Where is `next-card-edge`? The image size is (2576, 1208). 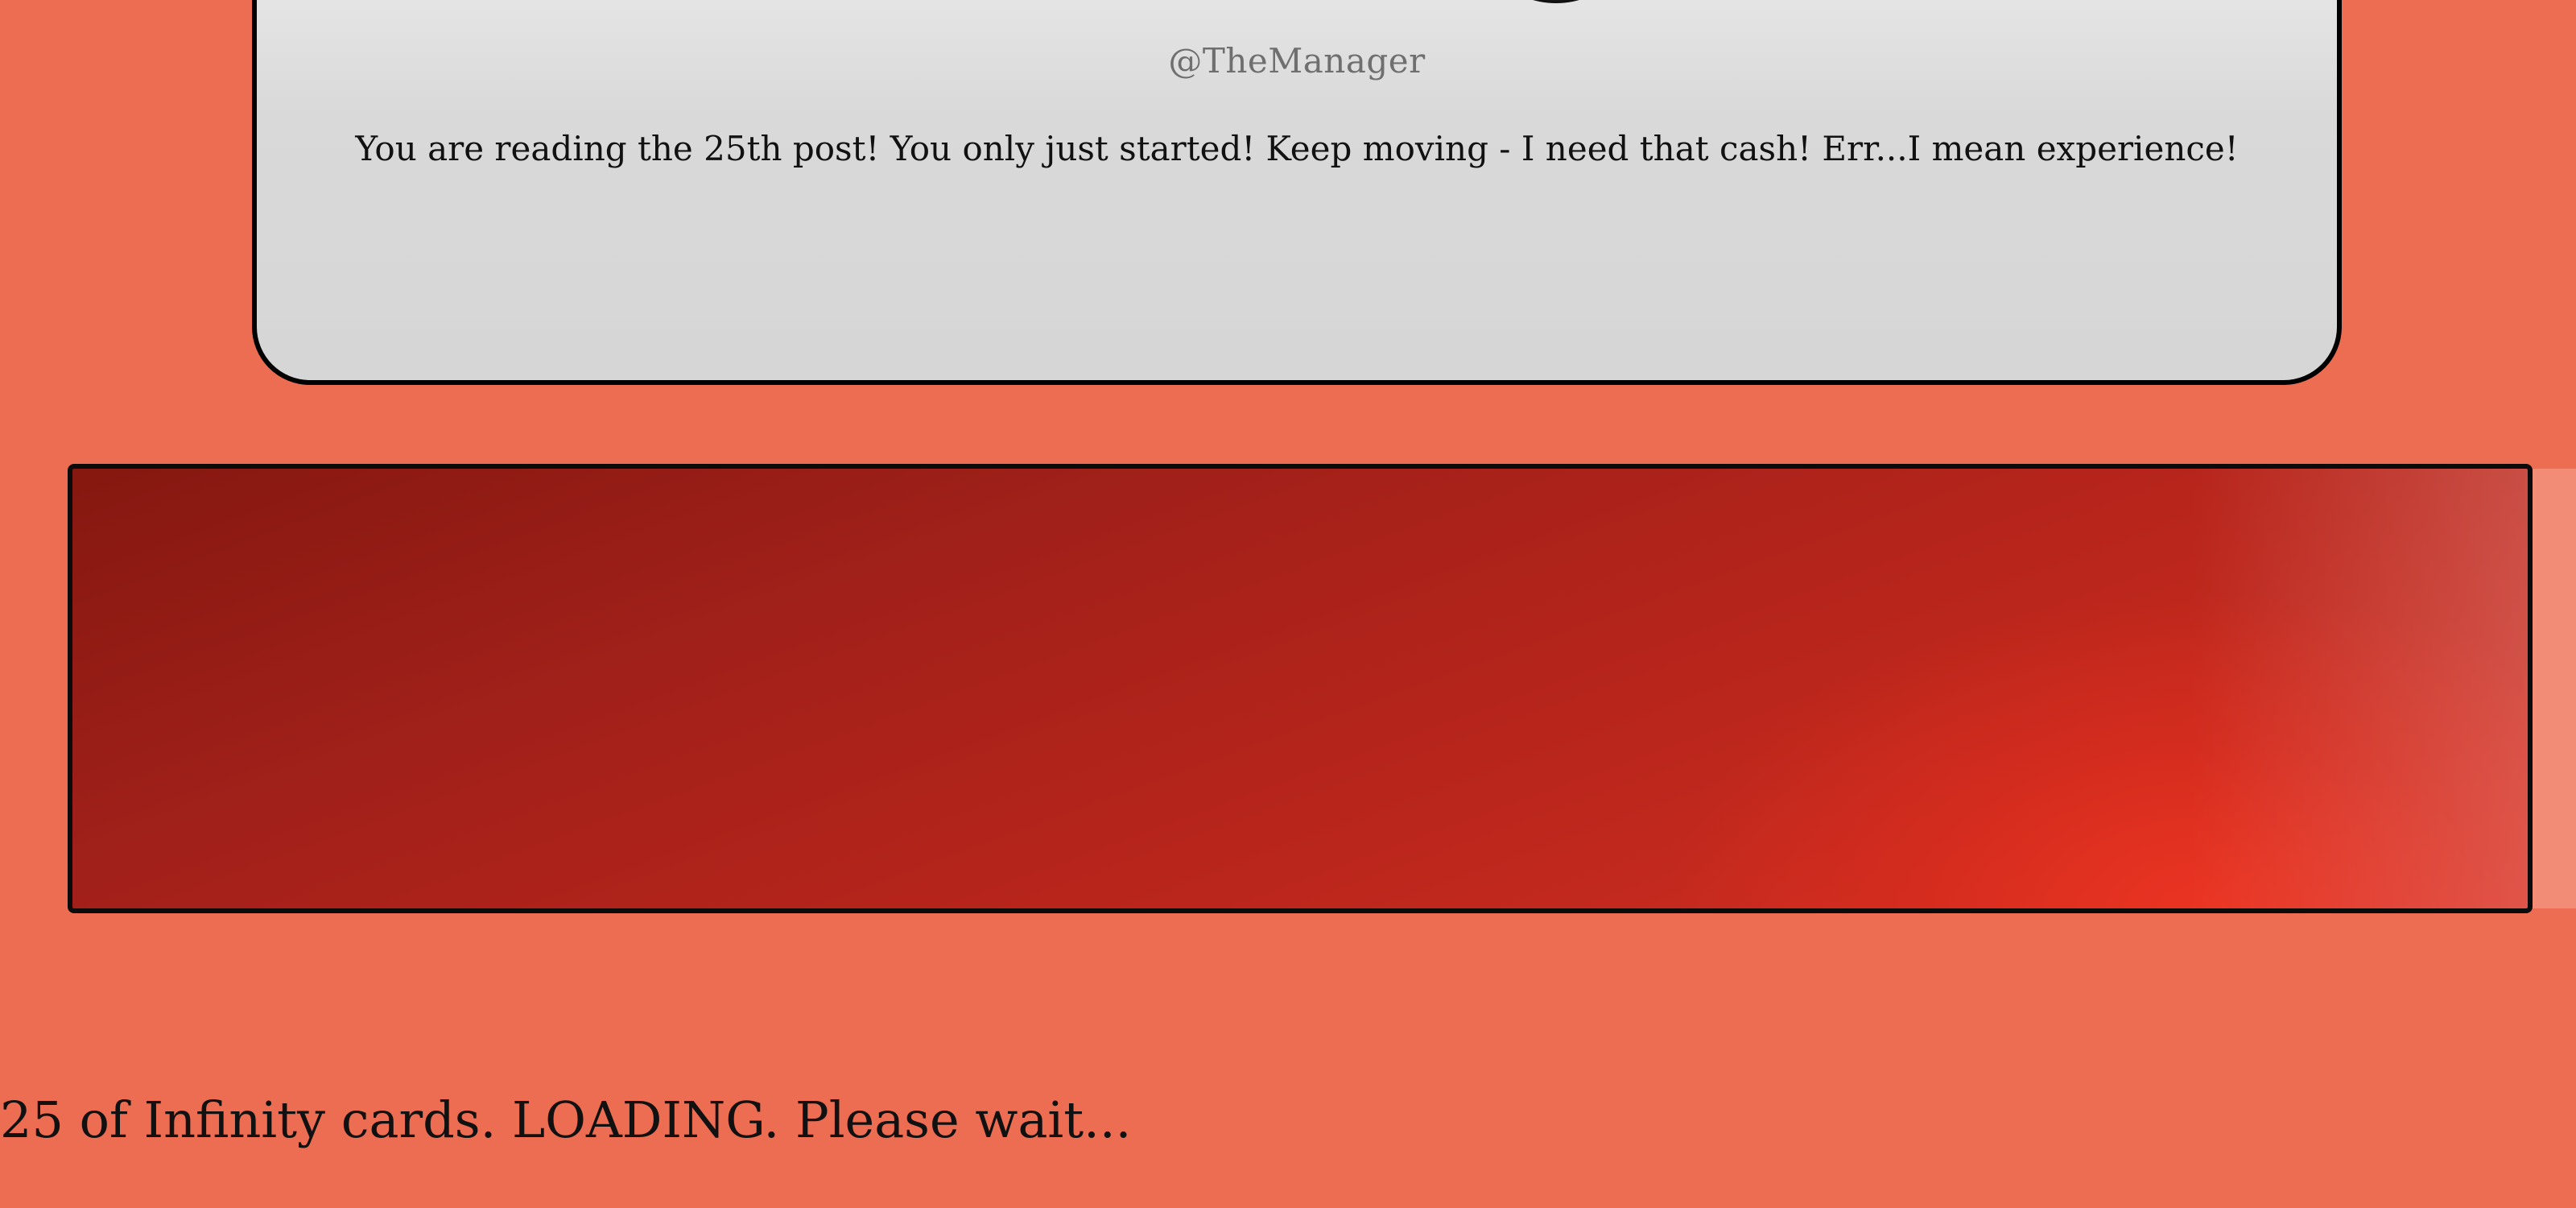
next-card-edge is located at coordinates (2554, 688).